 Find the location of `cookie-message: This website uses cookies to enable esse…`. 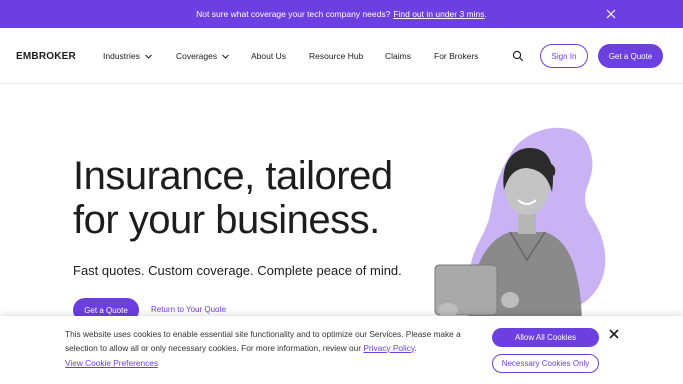

cookie-message: This website uses cookies to enable esse… is located at coordinates (275, 341).